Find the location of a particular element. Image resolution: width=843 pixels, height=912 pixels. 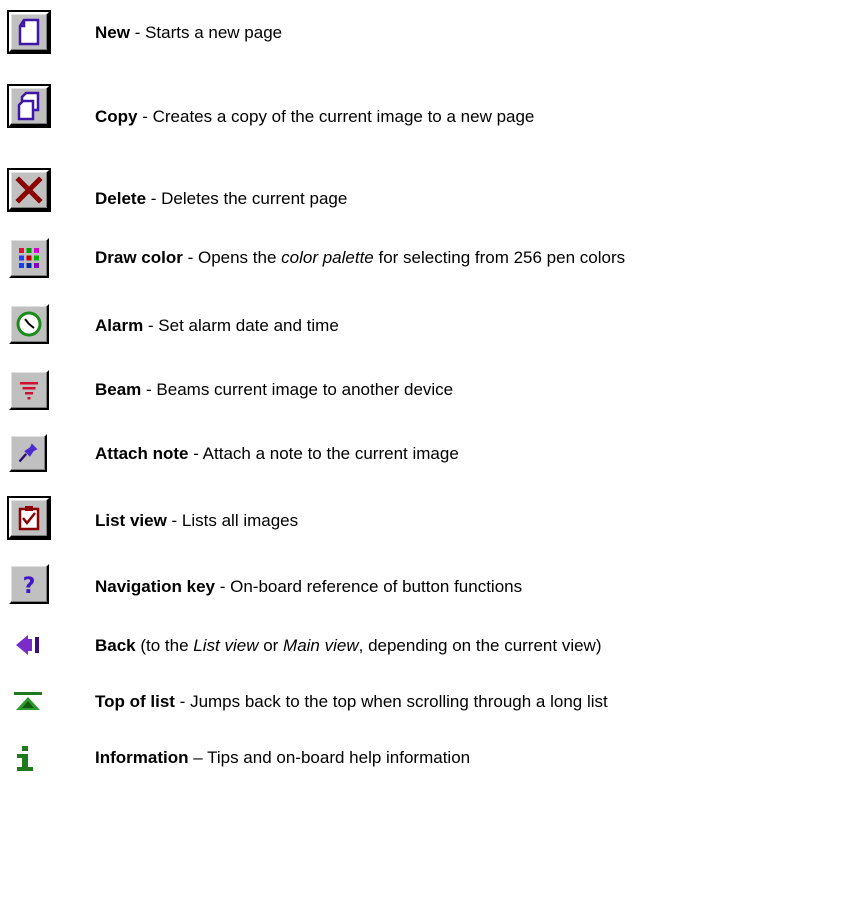

pushpin-icon is located at coordinates (28, 453).